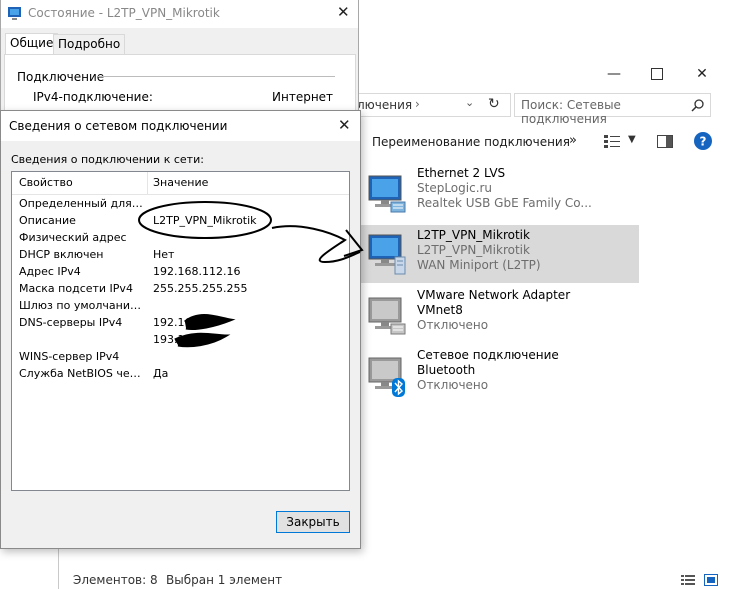 The height and width of the screenshot is (589, 733). What do you see at coordinates (50, 271) in the screenshot?
I see `row-property: Адрес IPv4` at bounding box center [50, 271].